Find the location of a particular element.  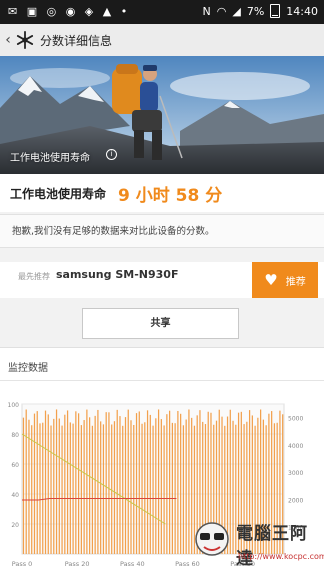

recommend-prefix: 最先推荐 is located at coordinates (34, 276).